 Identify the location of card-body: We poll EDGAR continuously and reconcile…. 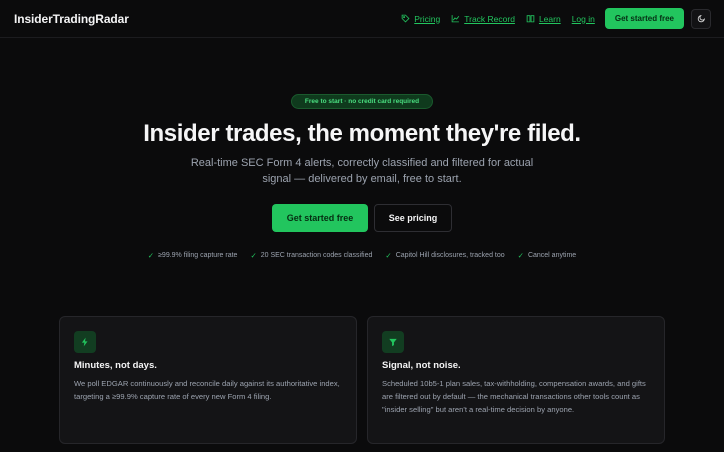
(207, 390).